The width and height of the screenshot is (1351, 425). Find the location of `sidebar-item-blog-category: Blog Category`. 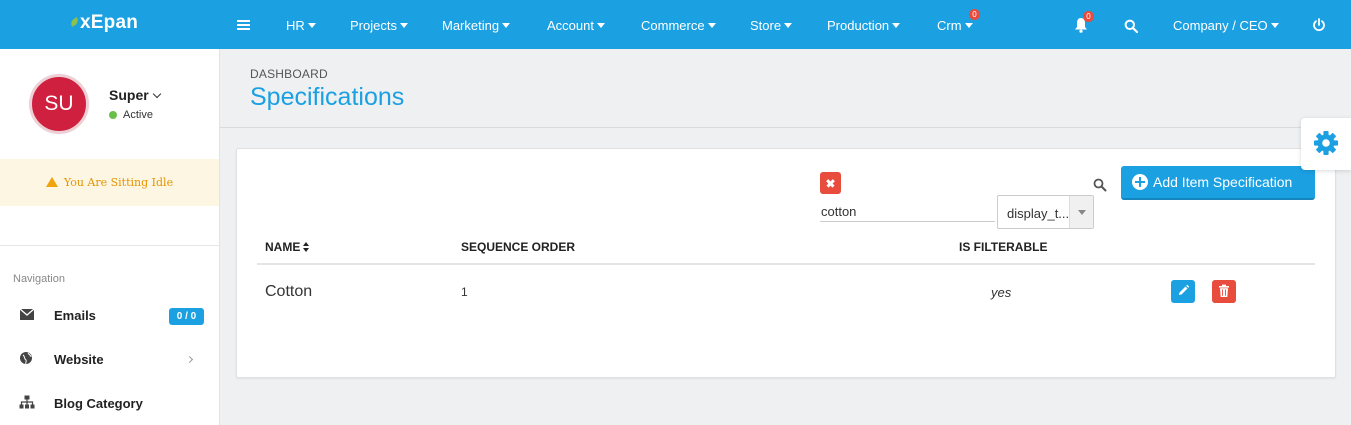

sidebar-item-blog-category: Blog Category is located at coordinates (109, 403).